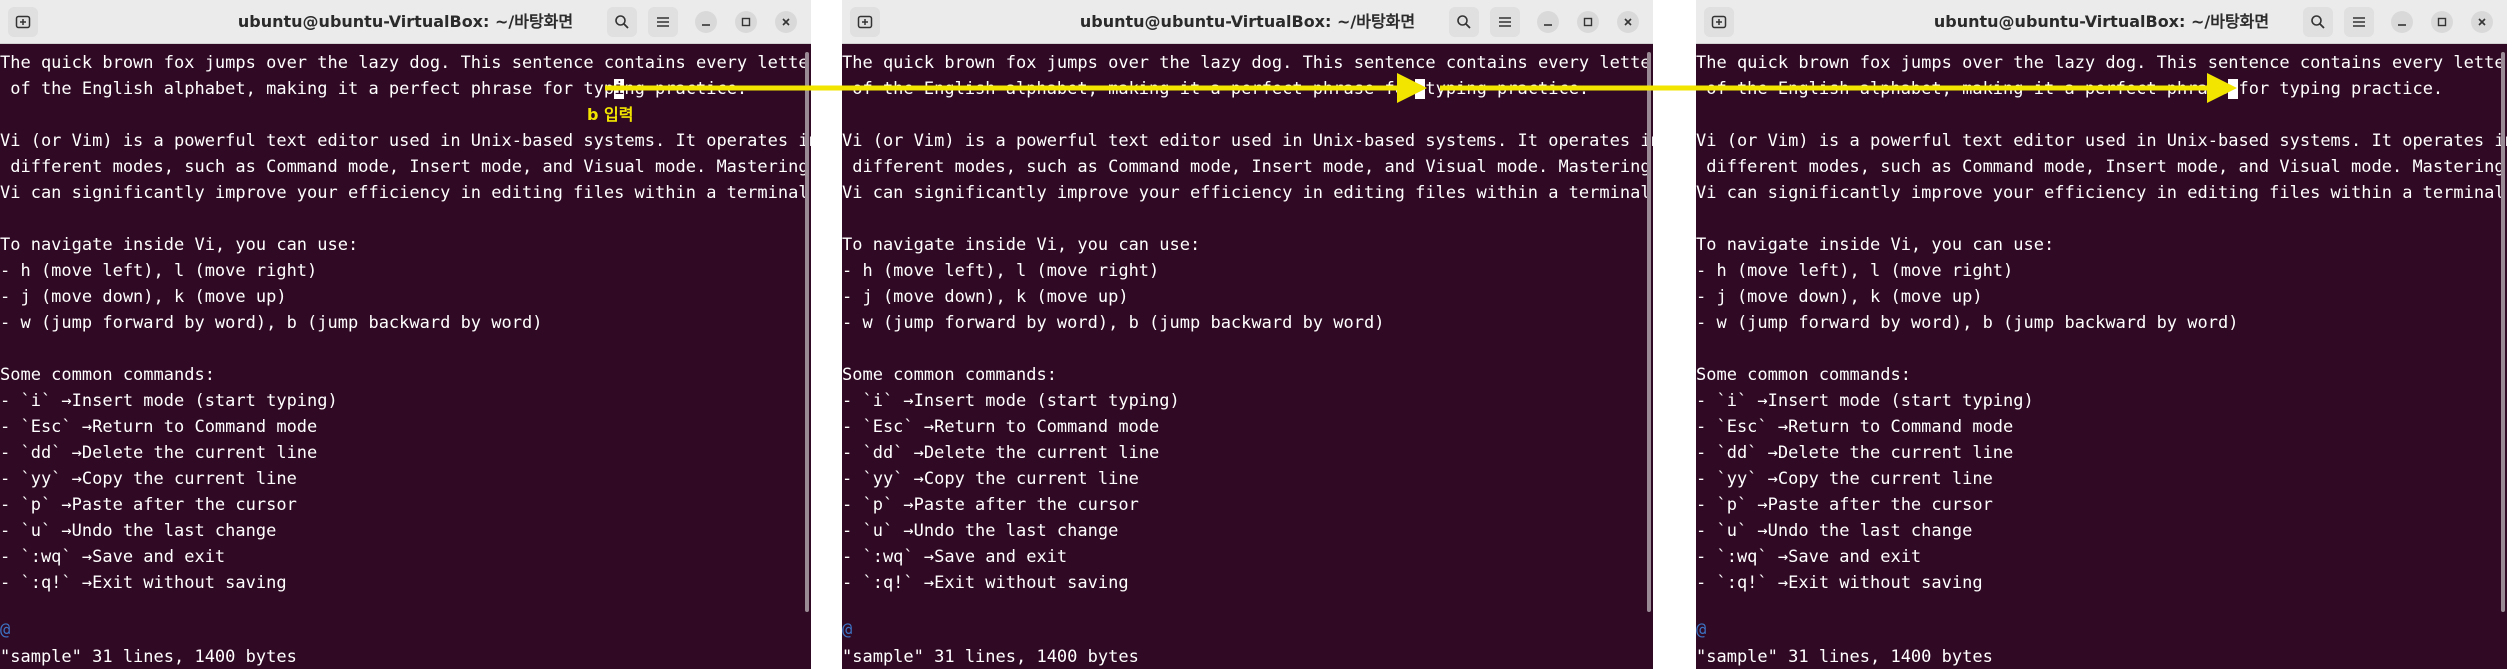  Describe the element at coordinates (619, 89) in the screenshot. I see `text-cursor: i` at that location.